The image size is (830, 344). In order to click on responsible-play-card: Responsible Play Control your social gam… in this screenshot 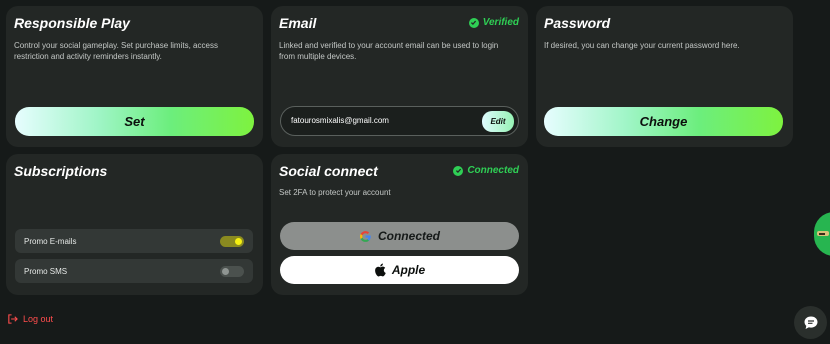, I will do `click(134, 76)`.